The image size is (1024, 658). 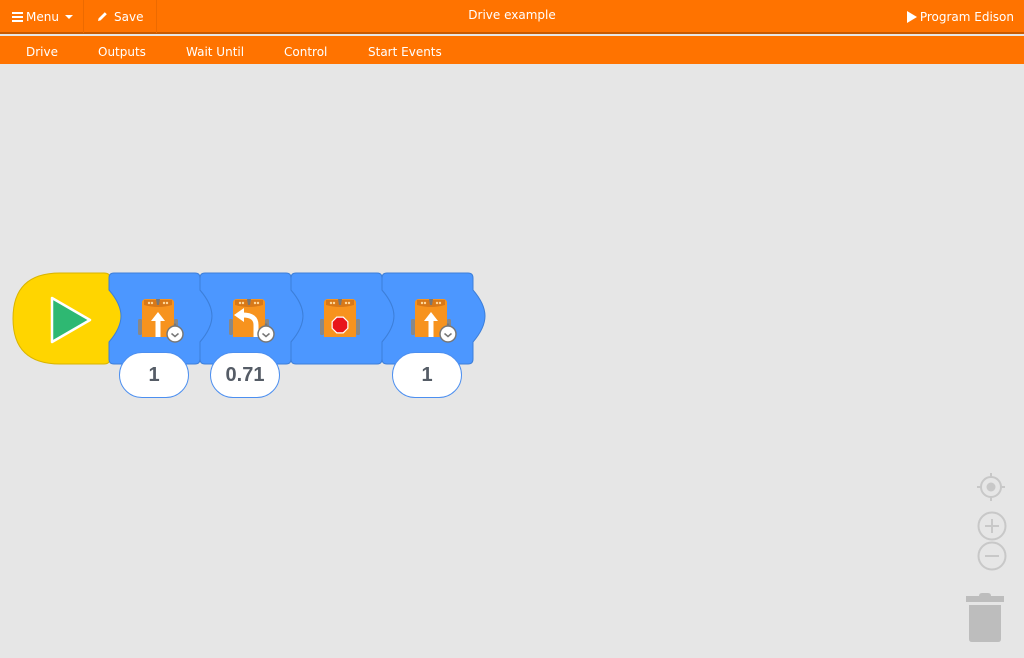 I want to click on menu-label: Menu, so click(x=42, y=16).